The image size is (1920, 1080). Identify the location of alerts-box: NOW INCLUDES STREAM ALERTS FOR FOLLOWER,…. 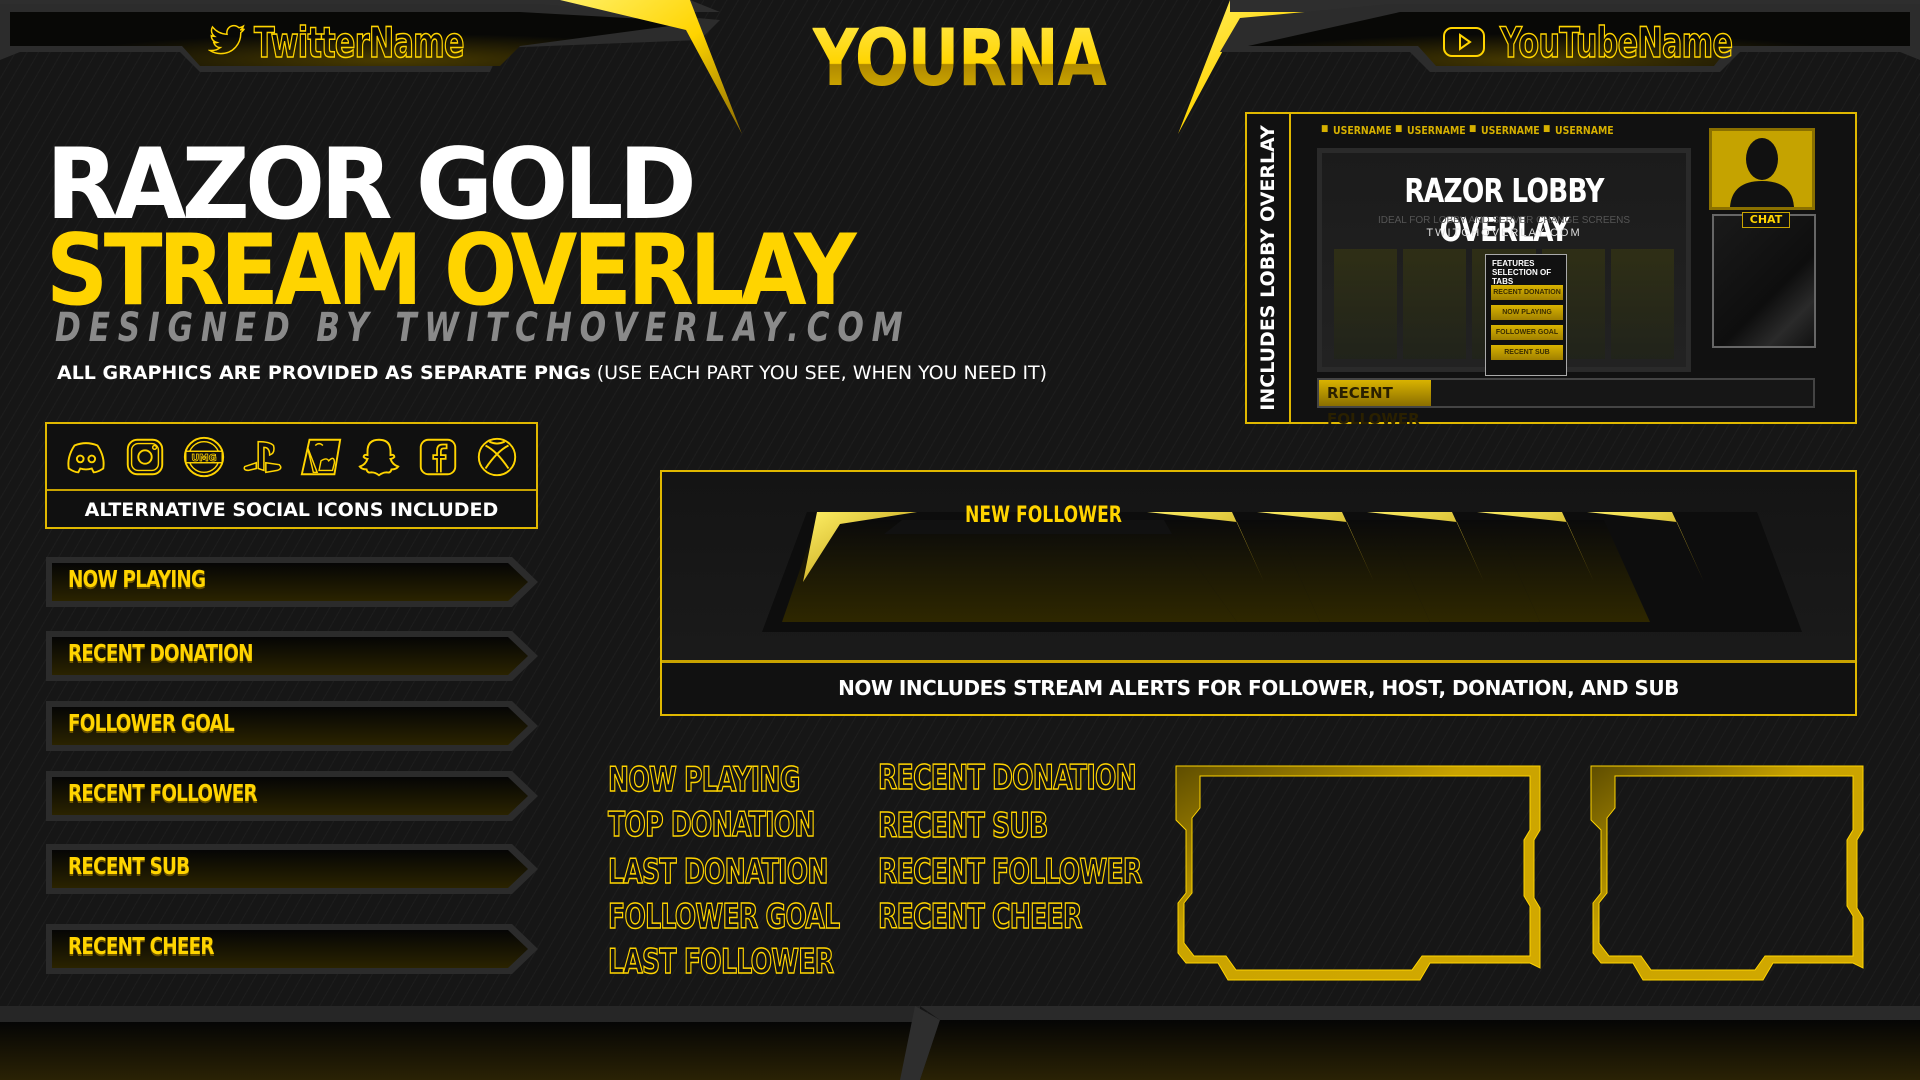
(1258, 593).